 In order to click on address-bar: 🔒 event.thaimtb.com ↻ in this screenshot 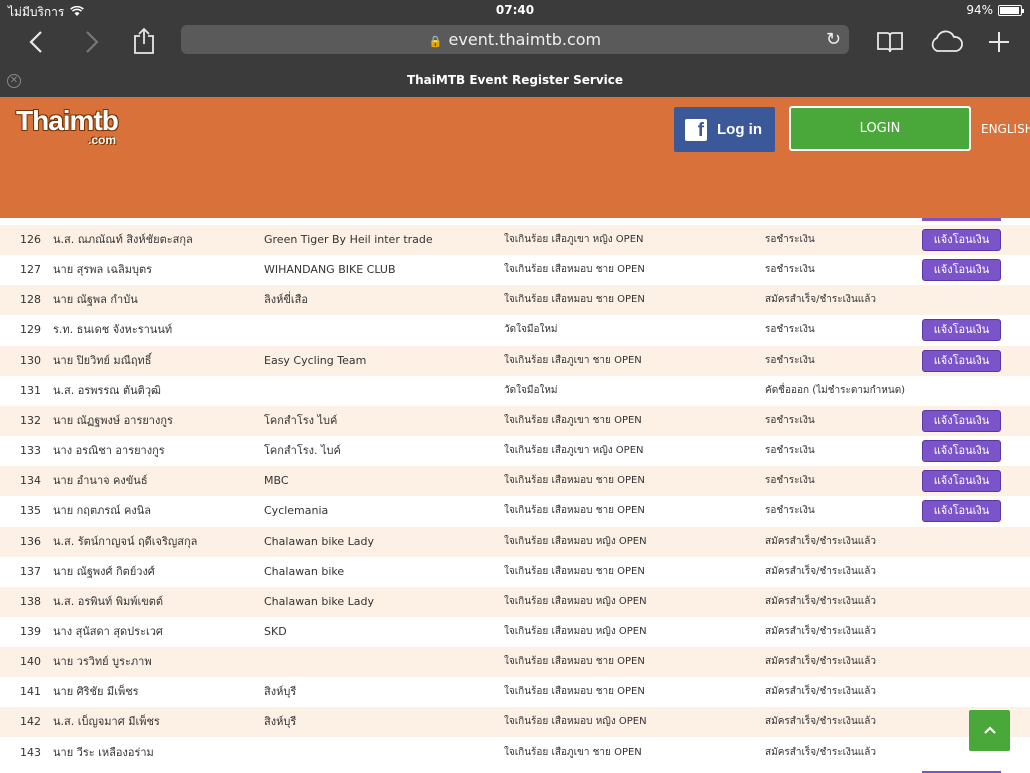, I will do `click(515, 39)`.